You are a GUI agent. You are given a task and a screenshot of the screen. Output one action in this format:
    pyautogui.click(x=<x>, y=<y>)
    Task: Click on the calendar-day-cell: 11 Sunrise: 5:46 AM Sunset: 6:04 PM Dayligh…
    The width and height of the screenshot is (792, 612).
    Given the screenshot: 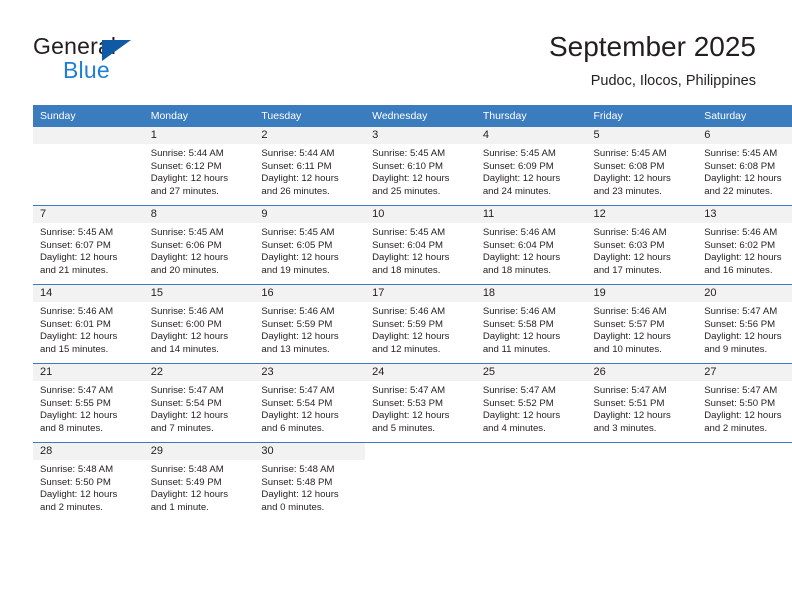 What is the action you would take?
    pyautogui.click(x=531, y=245)
    